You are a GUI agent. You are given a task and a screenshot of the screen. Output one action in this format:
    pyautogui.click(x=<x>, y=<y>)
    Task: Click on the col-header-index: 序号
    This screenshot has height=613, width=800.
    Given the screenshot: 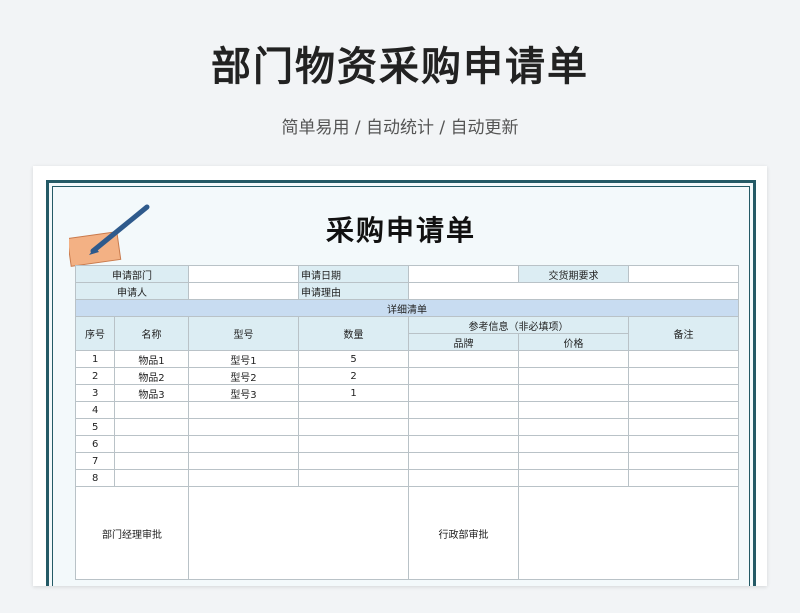 What is the action you would take?
    pyautogui.click(x=95, y=333)
    